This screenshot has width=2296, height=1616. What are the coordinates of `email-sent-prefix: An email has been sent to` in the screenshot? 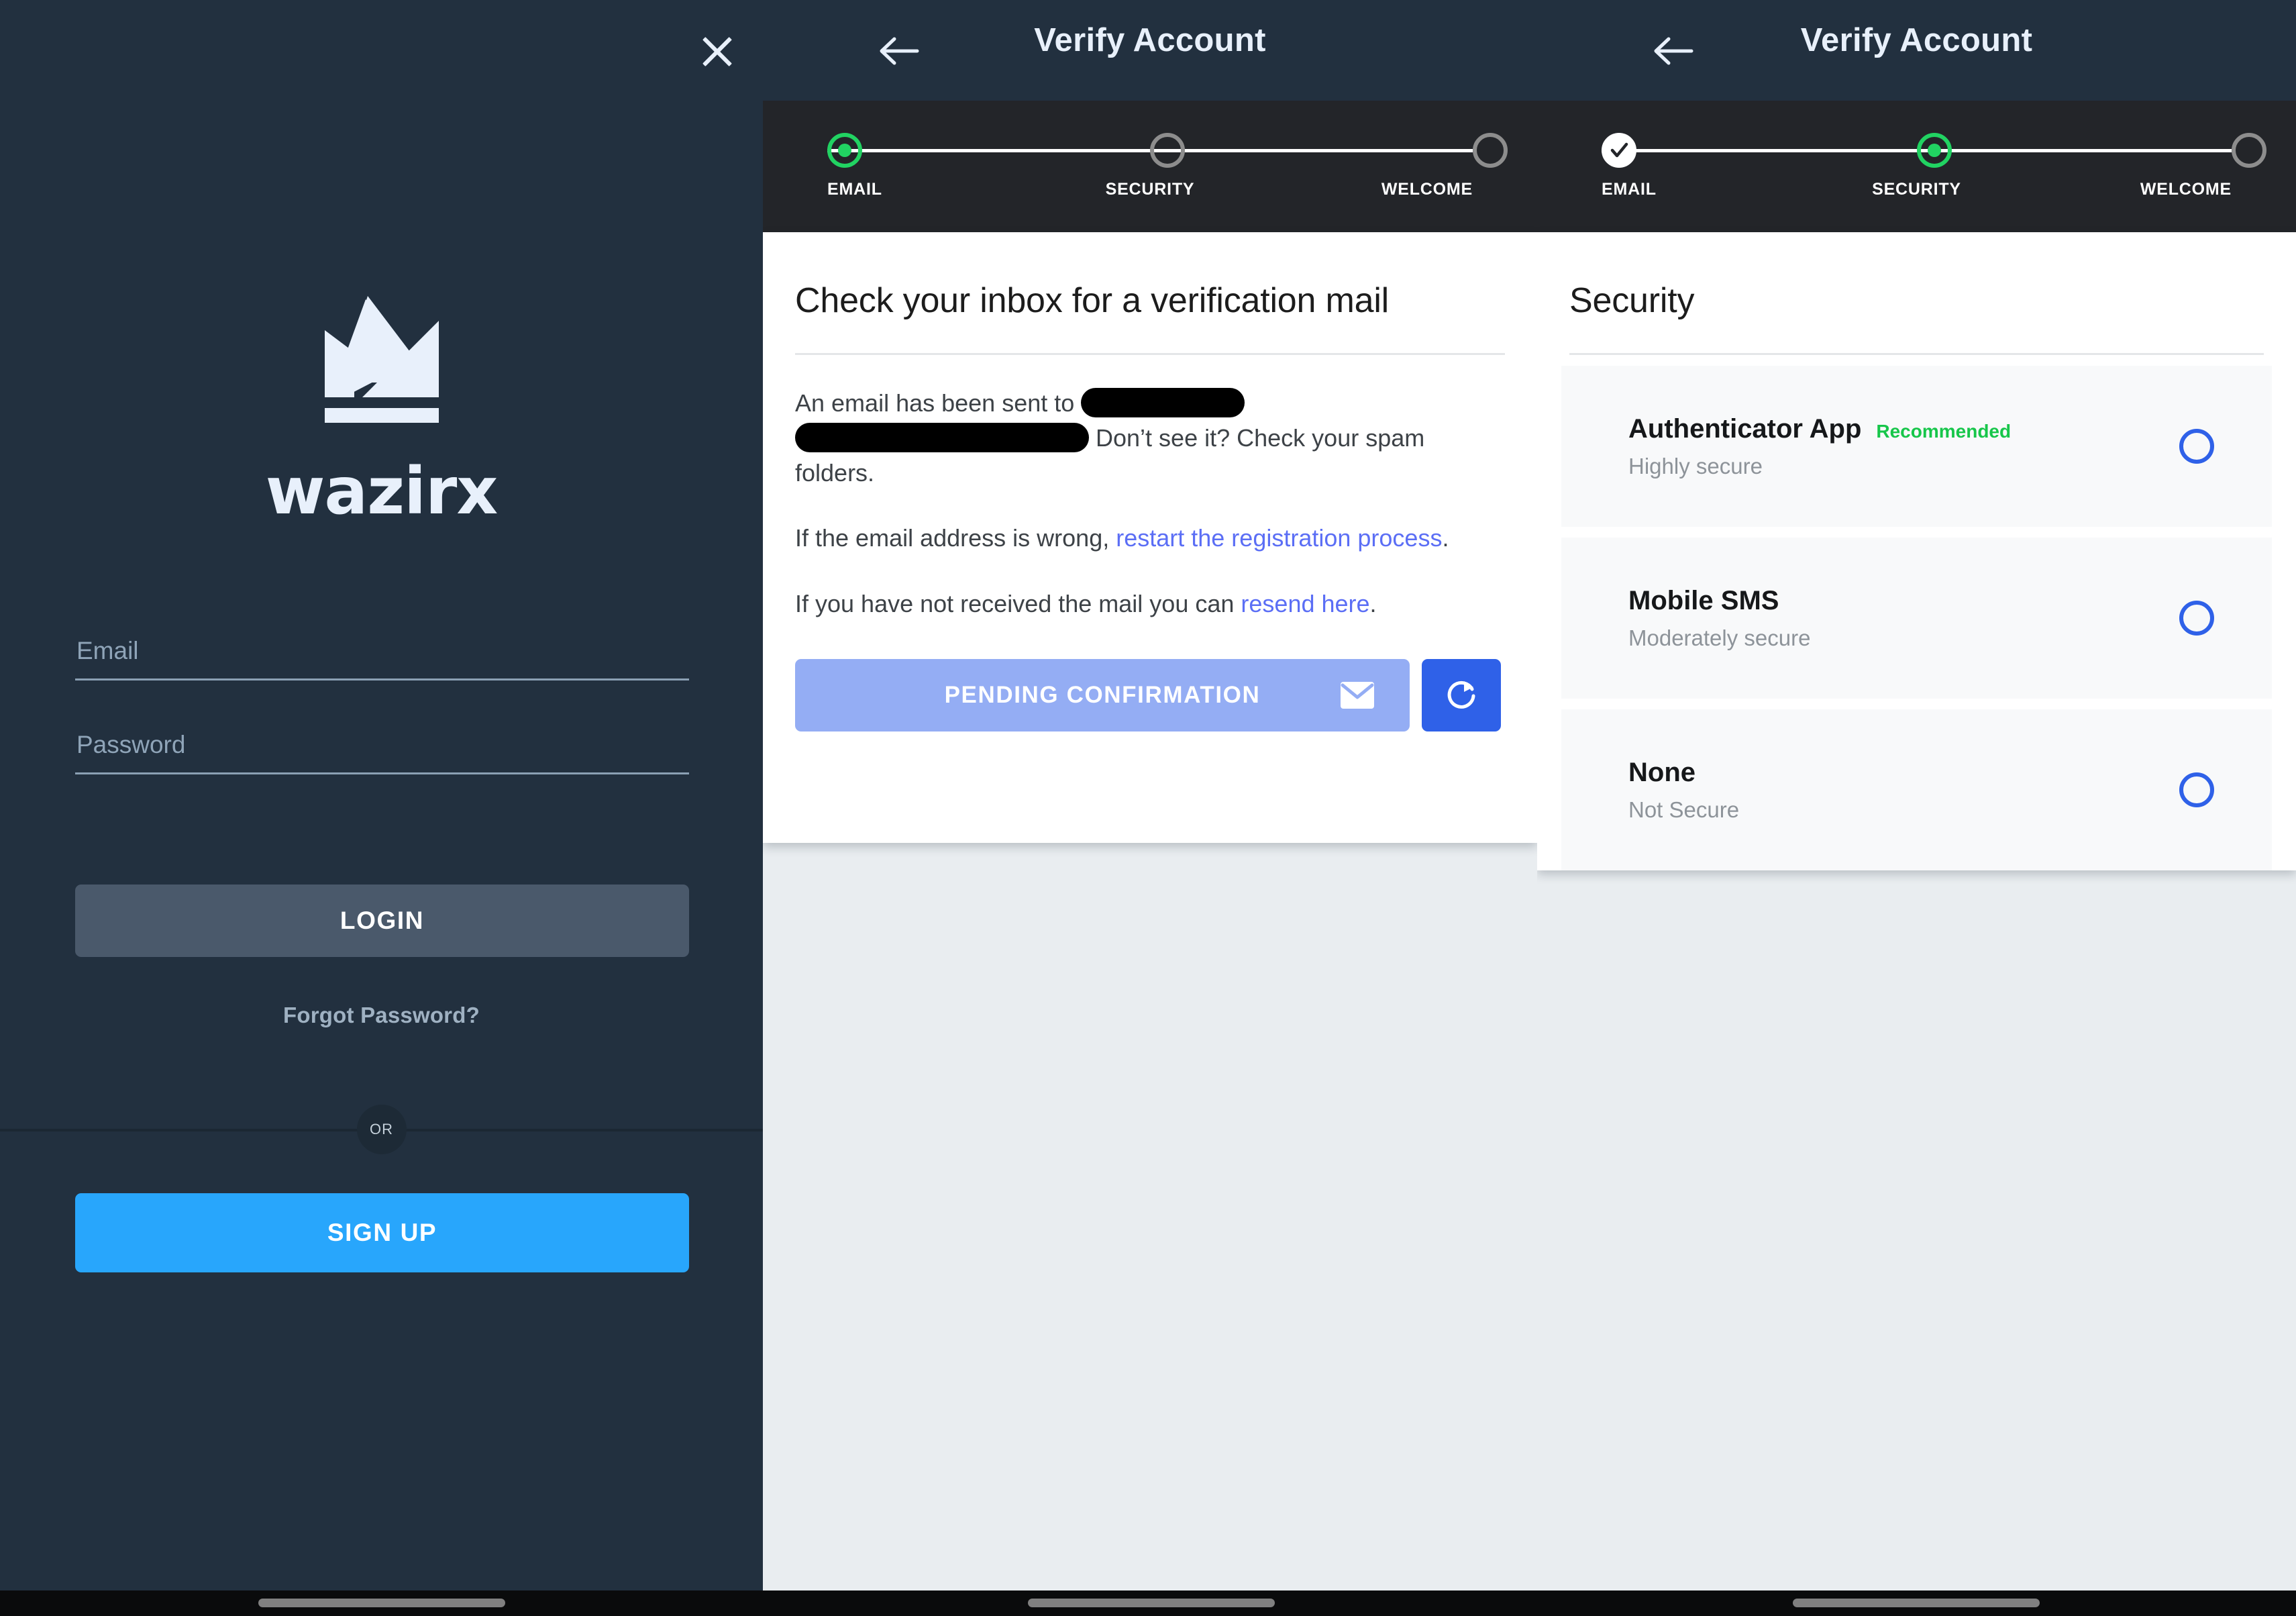 It's located at (935, 403).